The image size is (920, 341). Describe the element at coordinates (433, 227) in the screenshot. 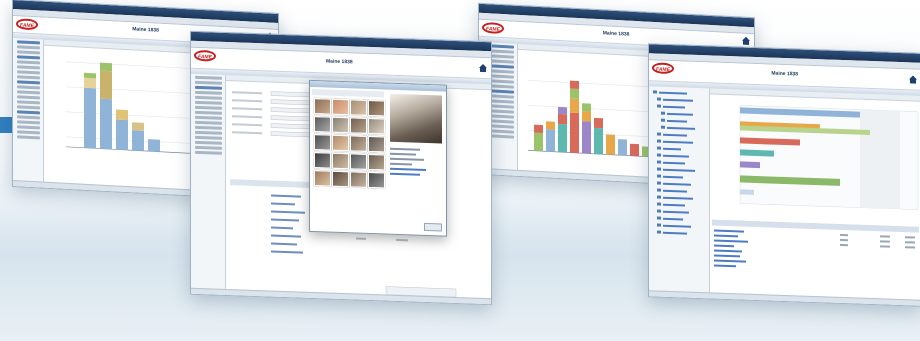

I see `ok-button` at that location.